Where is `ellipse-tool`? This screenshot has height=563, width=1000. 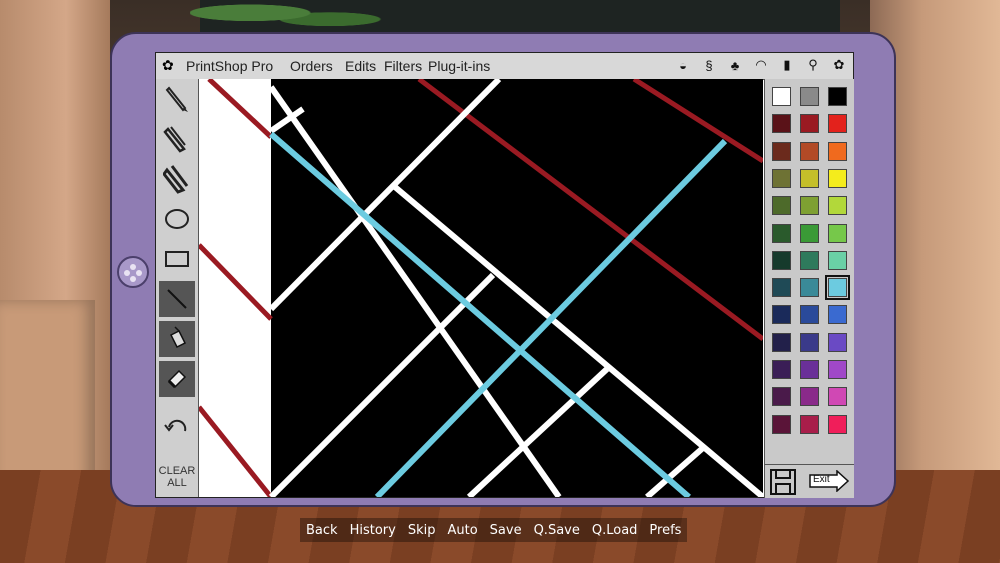 ellipse-tool is located at coordinates (177, 219).